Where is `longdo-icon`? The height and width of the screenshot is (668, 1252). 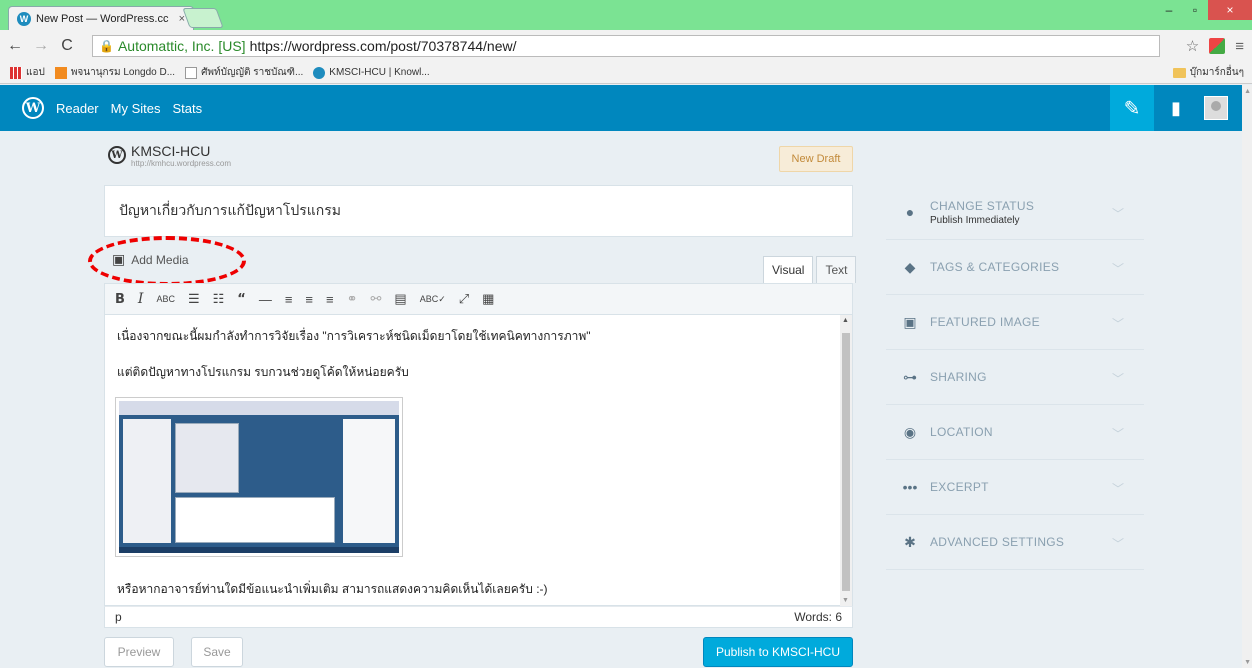 longdo-icon is located at coordinates (60, 72).